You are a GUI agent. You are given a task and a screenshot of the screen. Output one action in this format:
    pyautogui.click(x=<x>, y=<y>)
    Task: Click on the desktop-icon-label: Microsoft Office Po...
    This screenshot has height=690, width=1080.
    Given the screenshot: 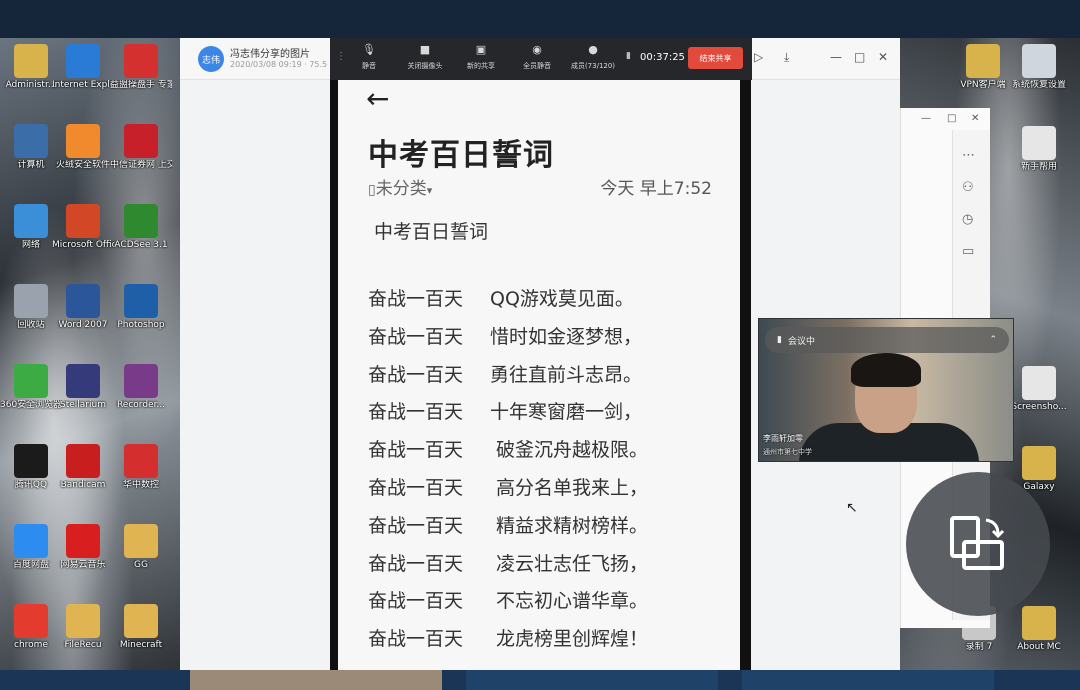 What is the action you would take?
    pyautogui.click(x=83, y=245)
    